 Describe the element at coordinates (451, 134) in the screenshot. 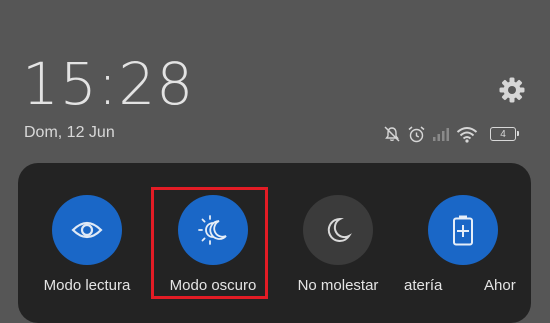

I see `status-bar-icons: 4` at that location.